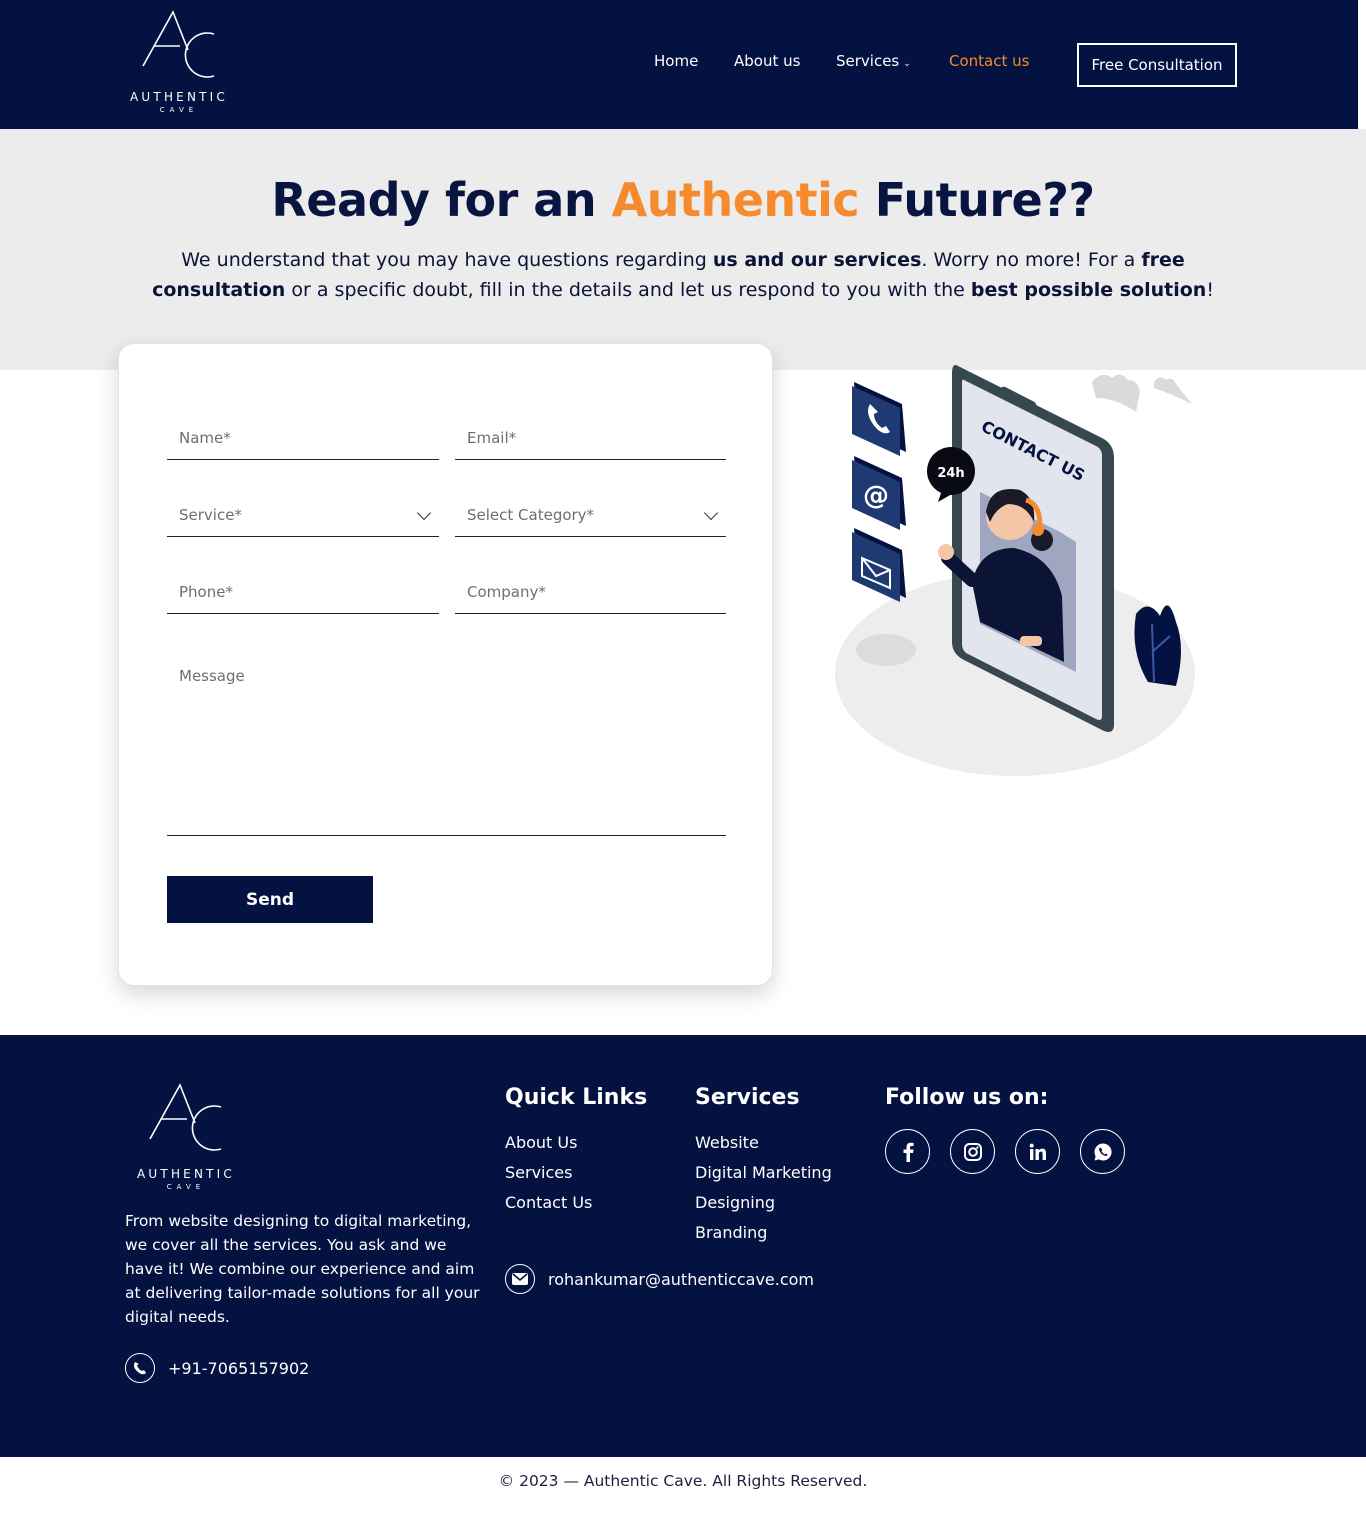 The height and width of the screenshot is (1513, 1366). I want to click on nav-contact: Contact us, so click(989, 63).